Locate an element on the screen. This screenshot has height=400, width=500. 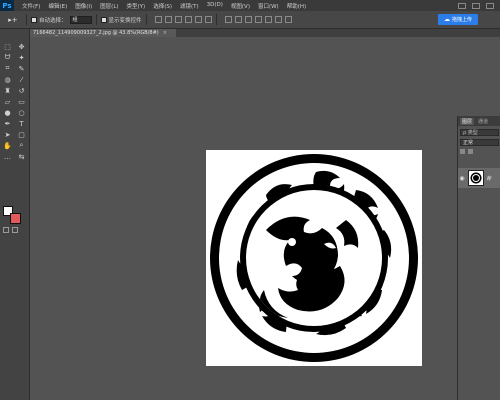
menu-select: 选择(S) is located at coordinates (162, 6).